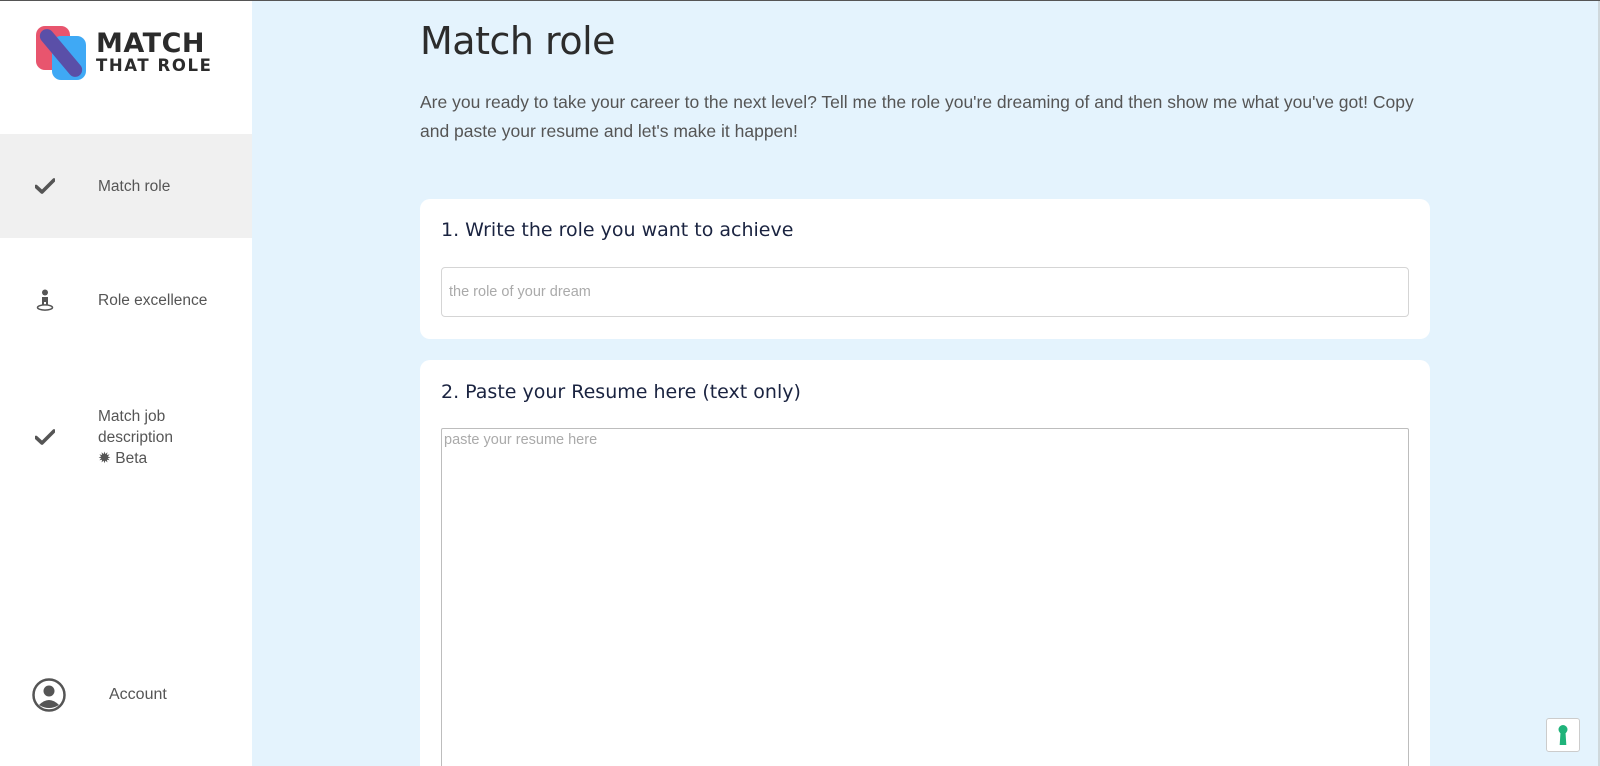 The height and width of the screenshot is (766, 1600). I want to click on role-card: 1. Write the role you want to achieve, so click(925, 269).